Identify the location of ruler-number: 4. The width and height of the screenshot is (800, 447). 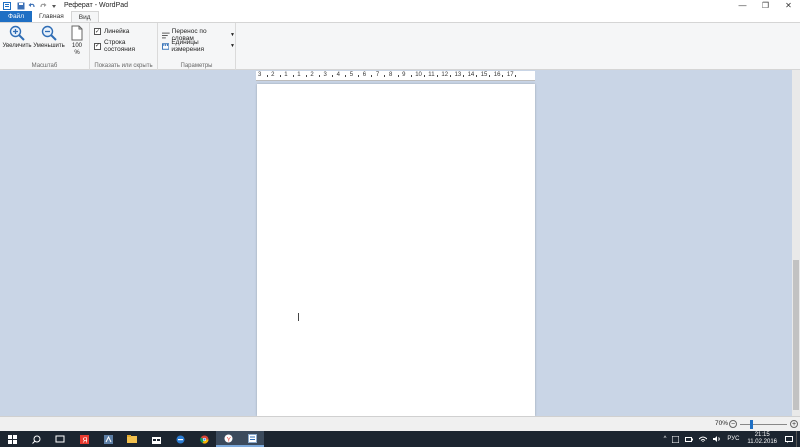
(338, 75).